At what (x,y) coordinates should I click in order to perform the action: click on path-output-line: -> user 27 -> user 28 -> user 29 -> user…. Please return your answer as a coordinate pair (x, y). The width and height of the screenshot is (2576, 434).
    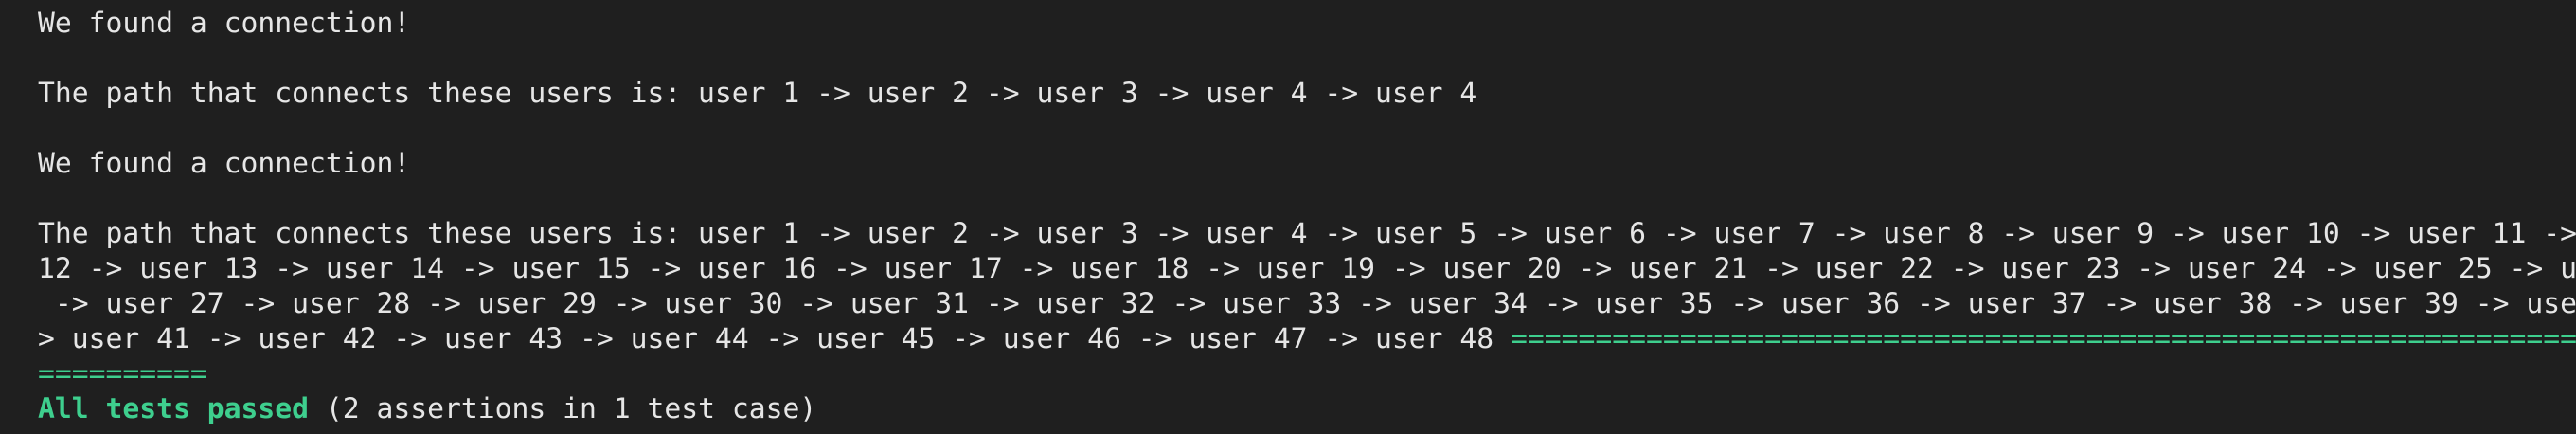
    Looking at the image, I should click on (1307, 303).